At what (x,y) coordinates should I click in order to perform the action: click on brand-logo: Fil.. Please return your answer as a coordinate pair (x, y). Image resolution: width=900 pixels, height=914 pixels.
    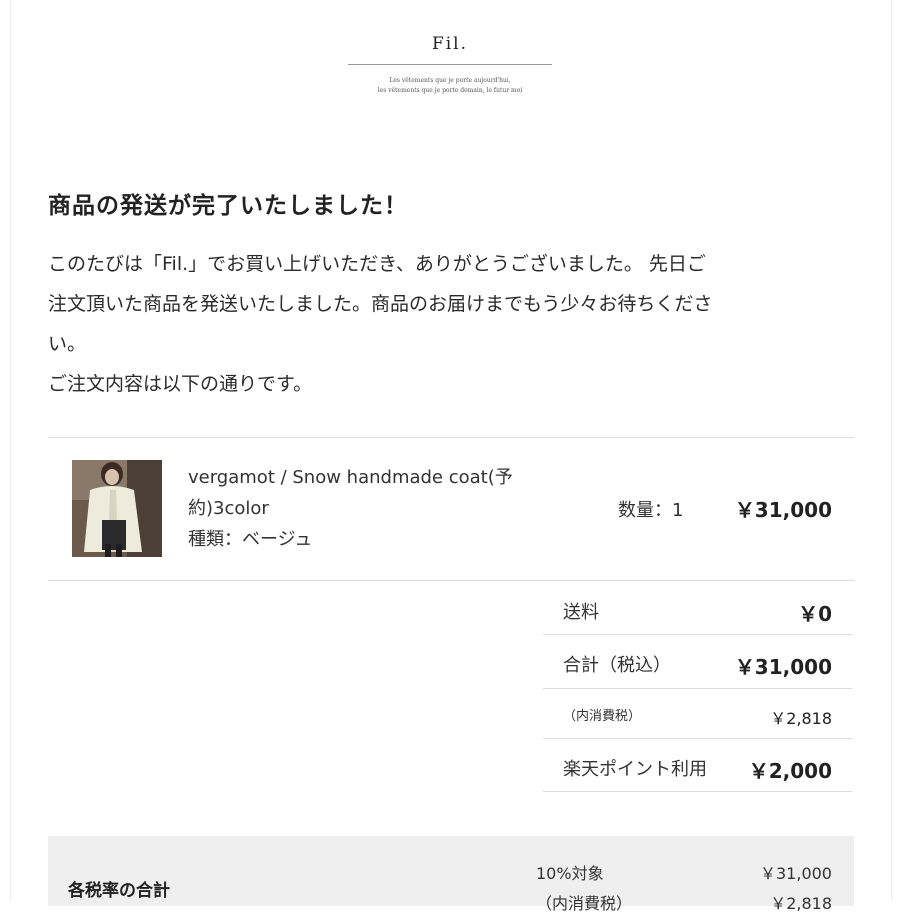
    Looking at the image, I should click on (450, 44).